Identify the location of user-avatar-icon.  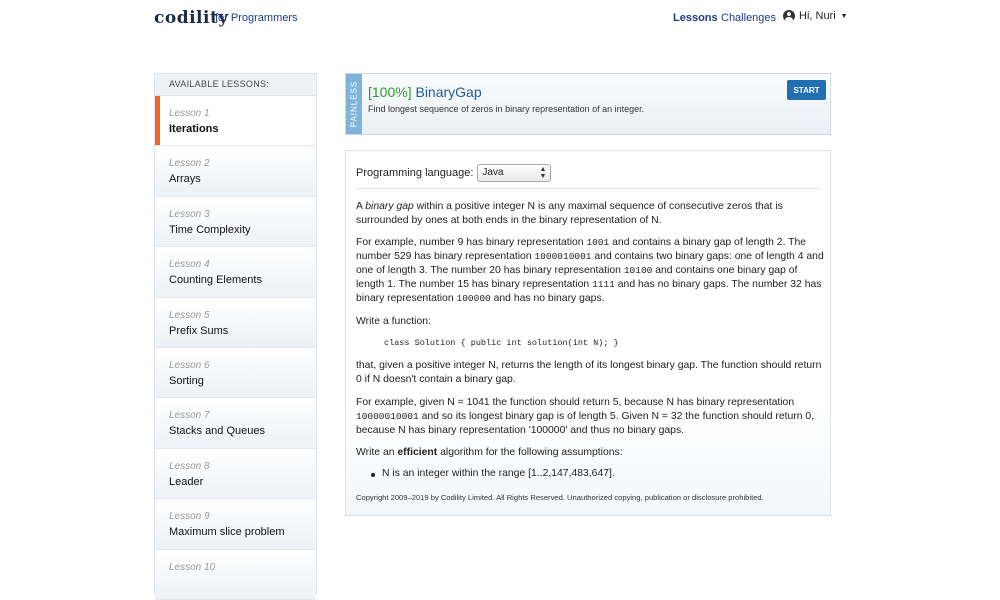
(789, 16).